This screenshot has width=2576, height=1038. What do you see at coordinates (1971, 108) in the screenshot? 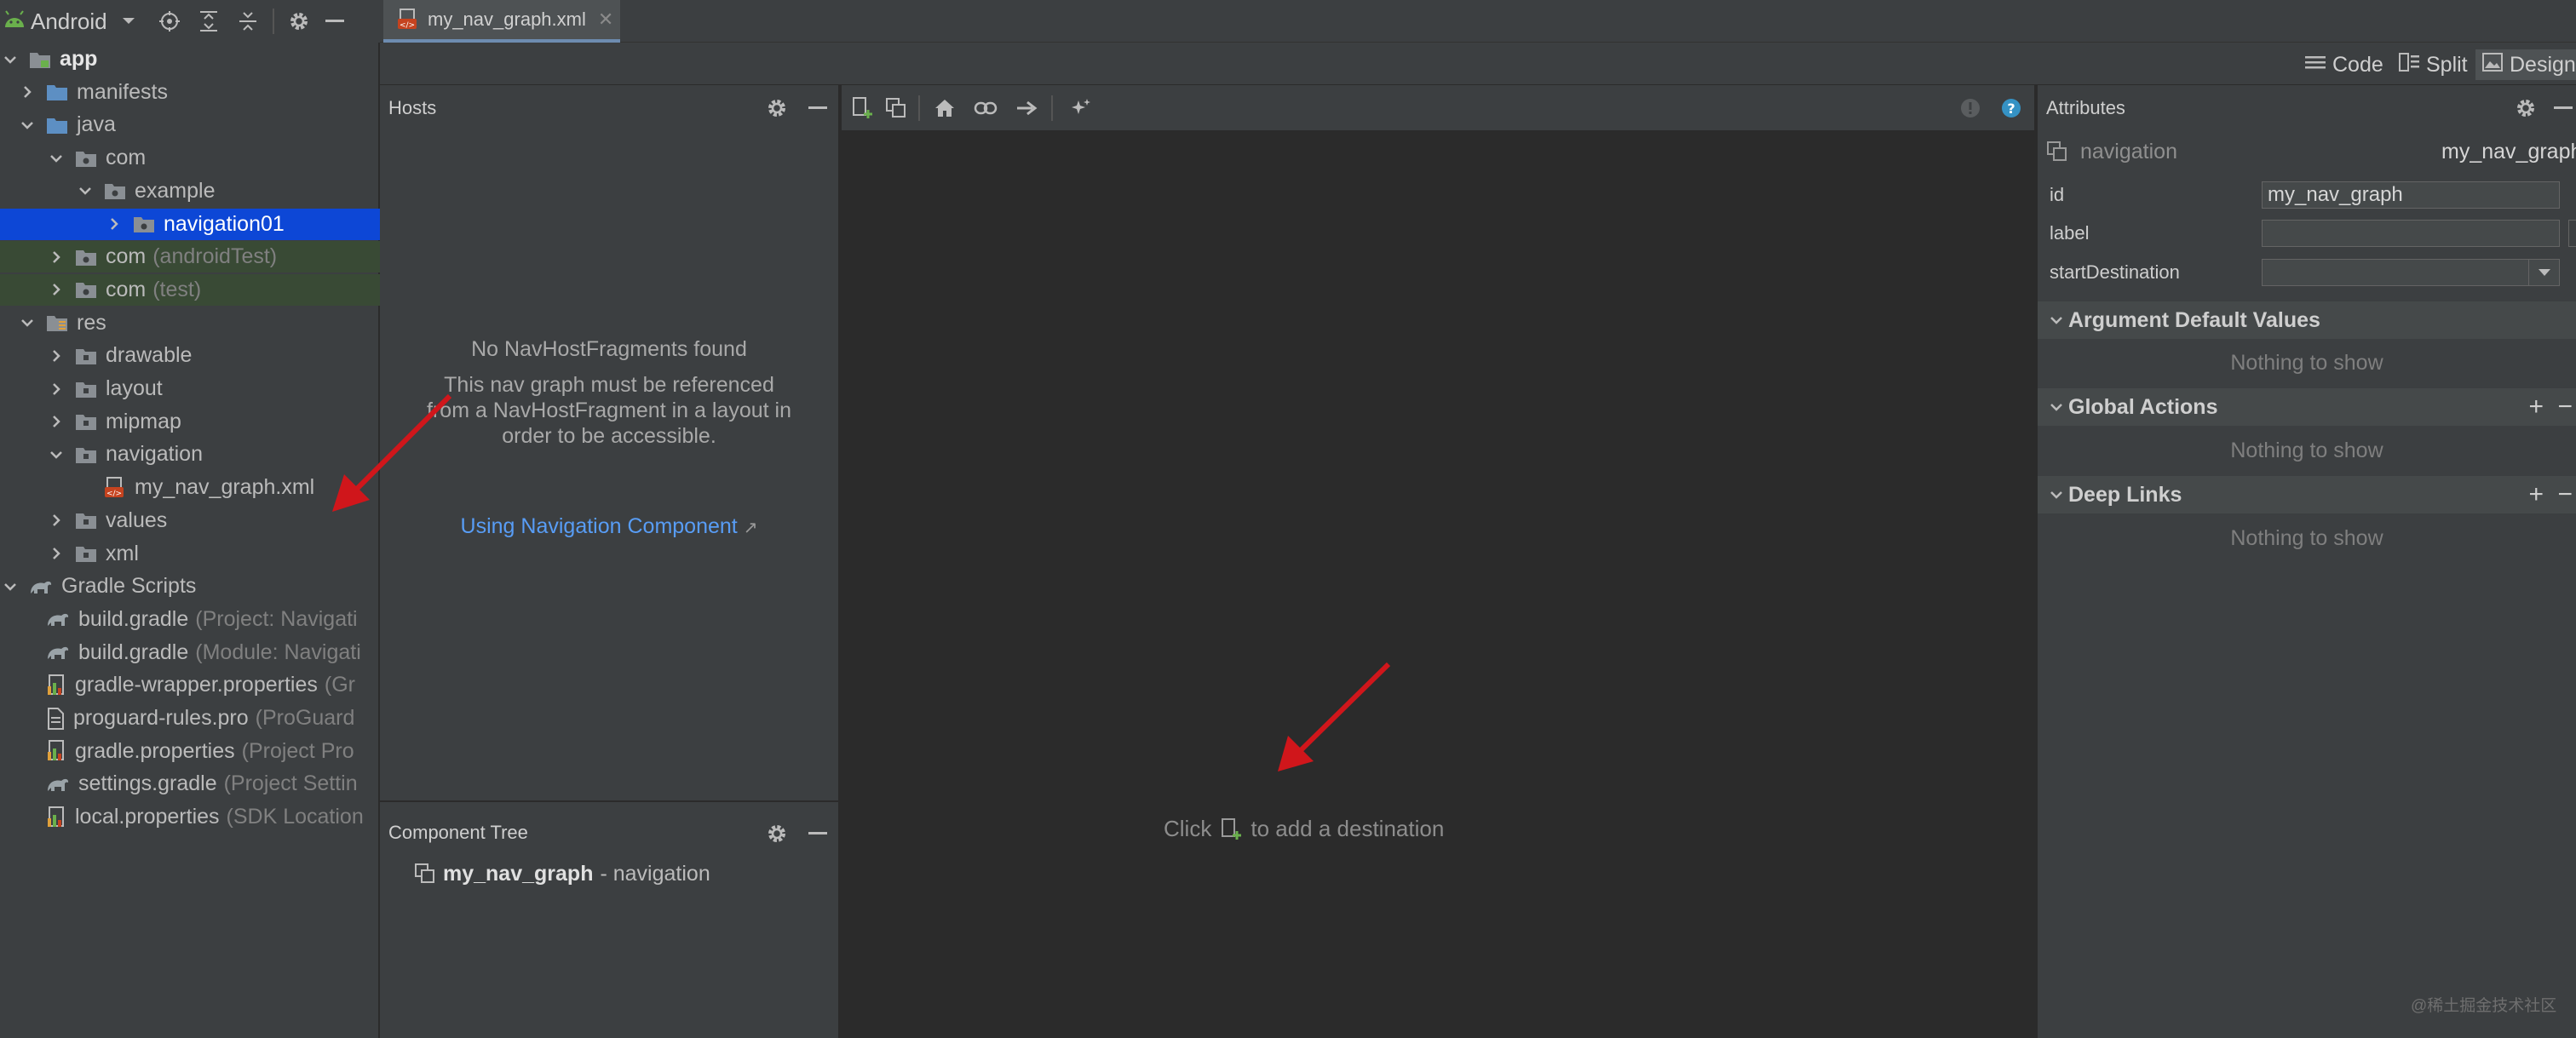
I see `warning-icon` at bounding box center [1971, 108].